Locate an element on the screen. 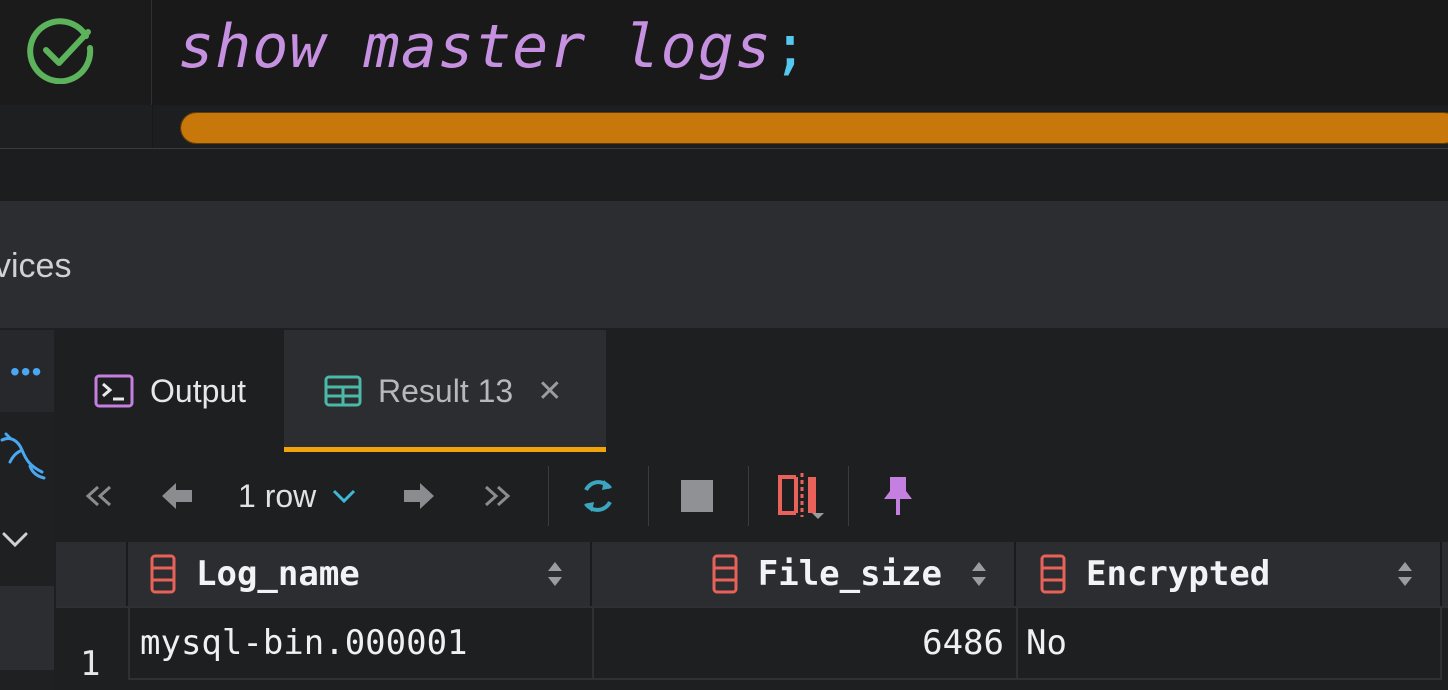  stop-icon is located at coordinates (697, 496).